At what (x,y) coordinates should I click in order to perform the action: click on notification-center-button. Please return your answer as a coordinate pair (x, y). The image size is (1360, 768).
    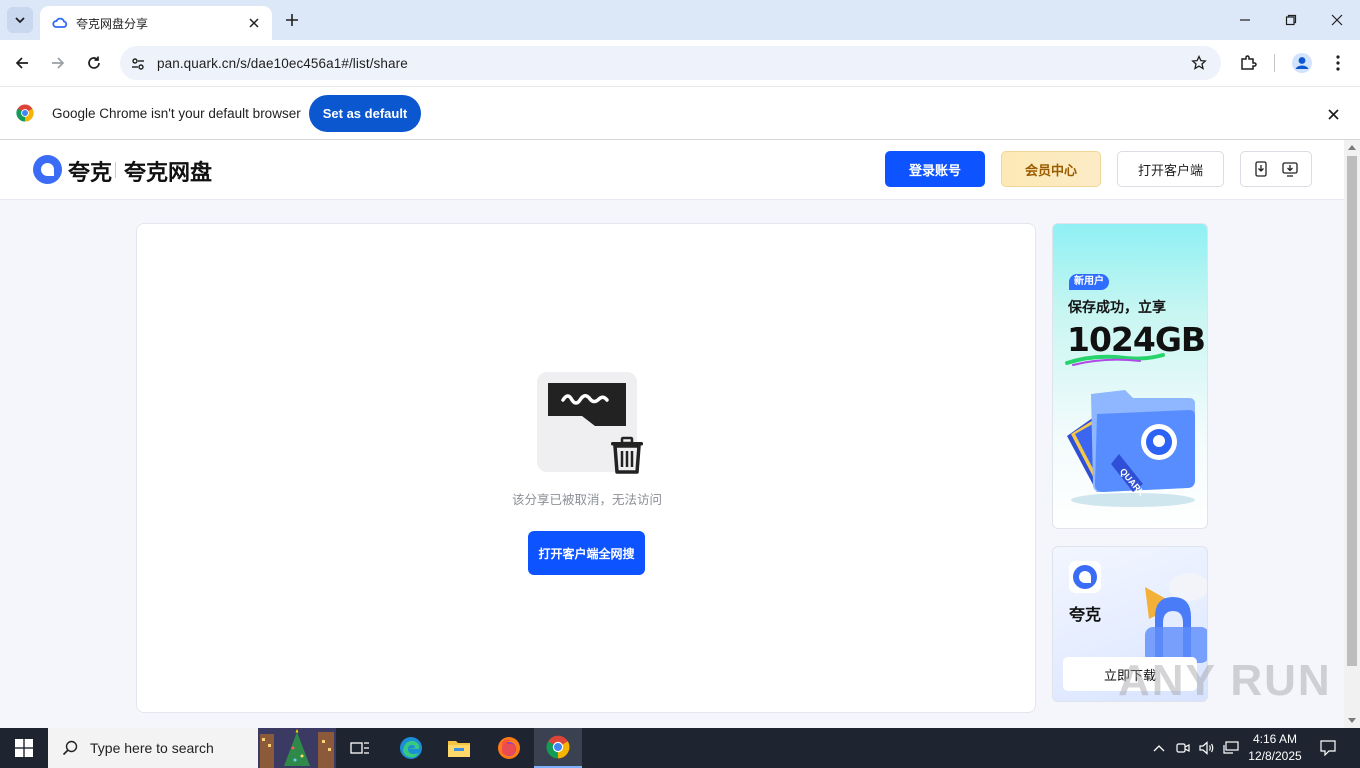
    Looking at the image, I should click on (1328, 748).